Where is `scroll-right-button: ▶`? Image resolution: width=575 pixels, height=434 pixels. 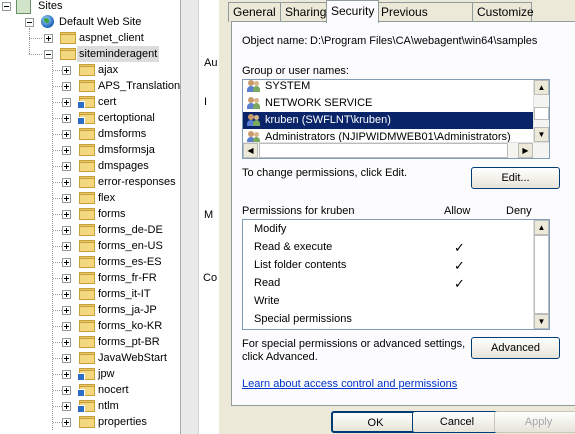
scroll-right-button: ▶ is located at coordinates (525, 150).